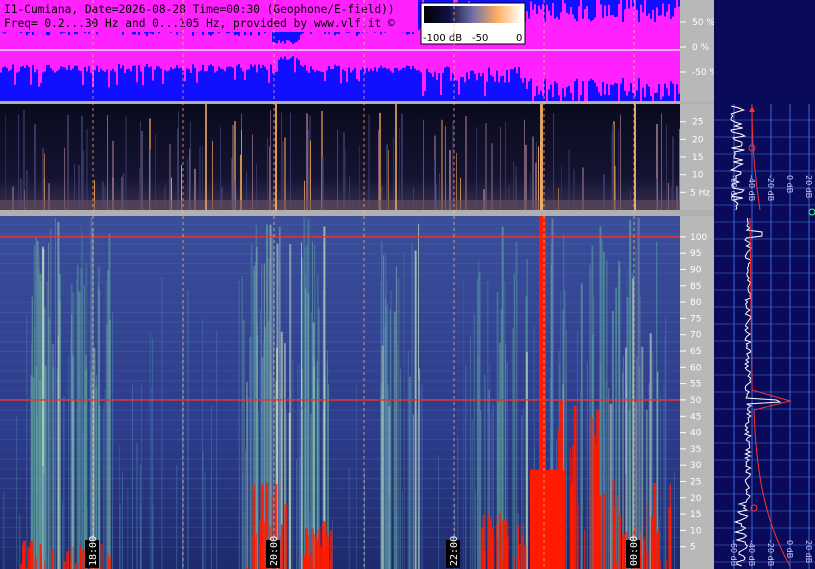 Image resolution: width=815 pixels, height=569 pixels. I want to click on high-tick-label: 80, so click(696, 303).